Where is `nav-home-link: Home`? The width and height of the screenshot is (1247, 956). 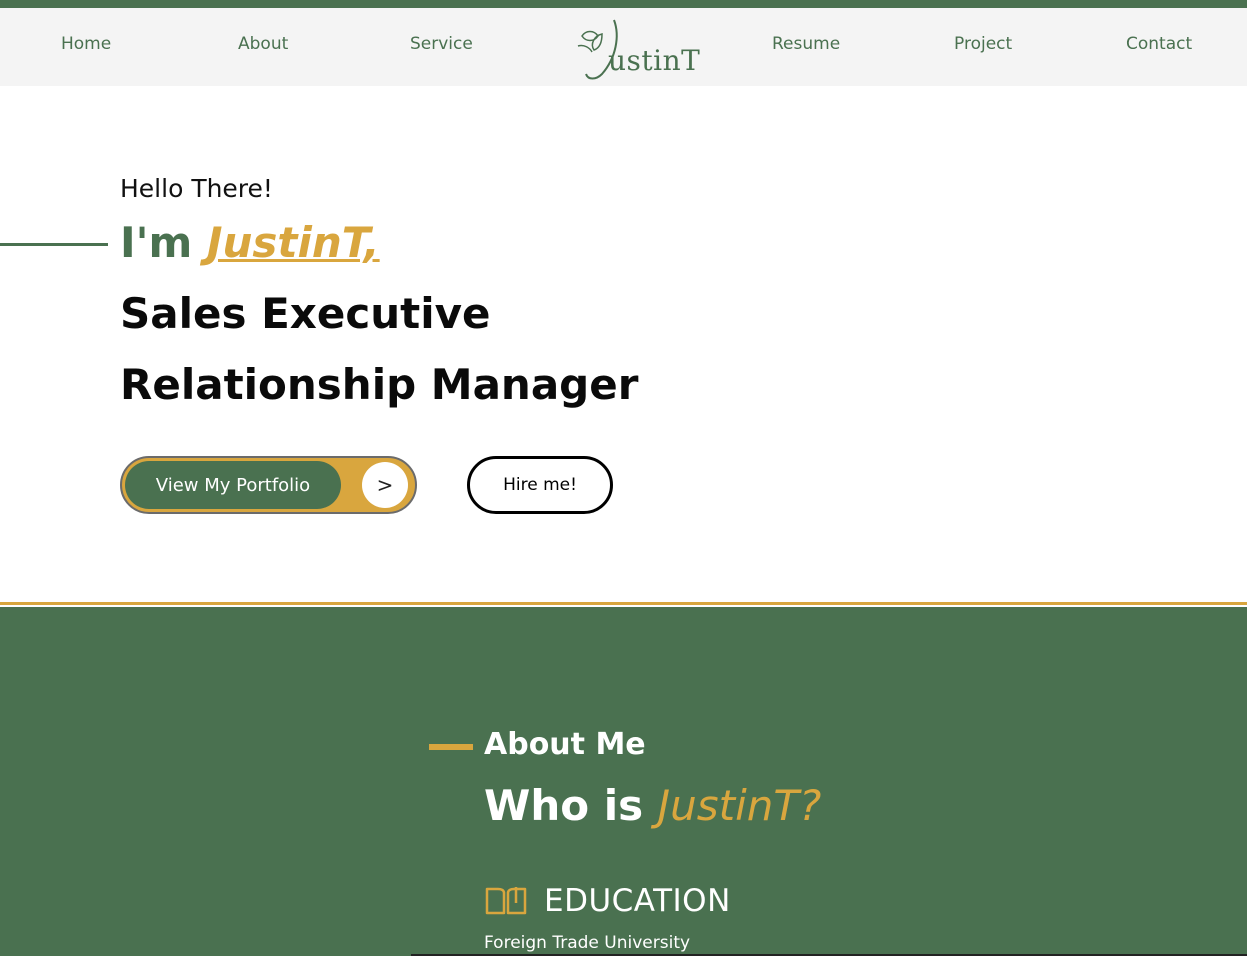 nav-home-link: Home is located at coordinates (86, 44).